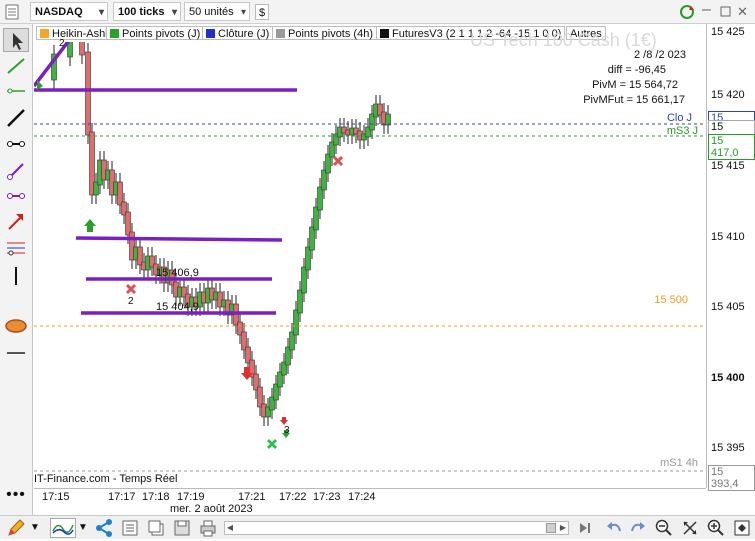  Describe the element at coordinates (16, 196) in the screenshot. I see `hline-purple-icon` at that location.